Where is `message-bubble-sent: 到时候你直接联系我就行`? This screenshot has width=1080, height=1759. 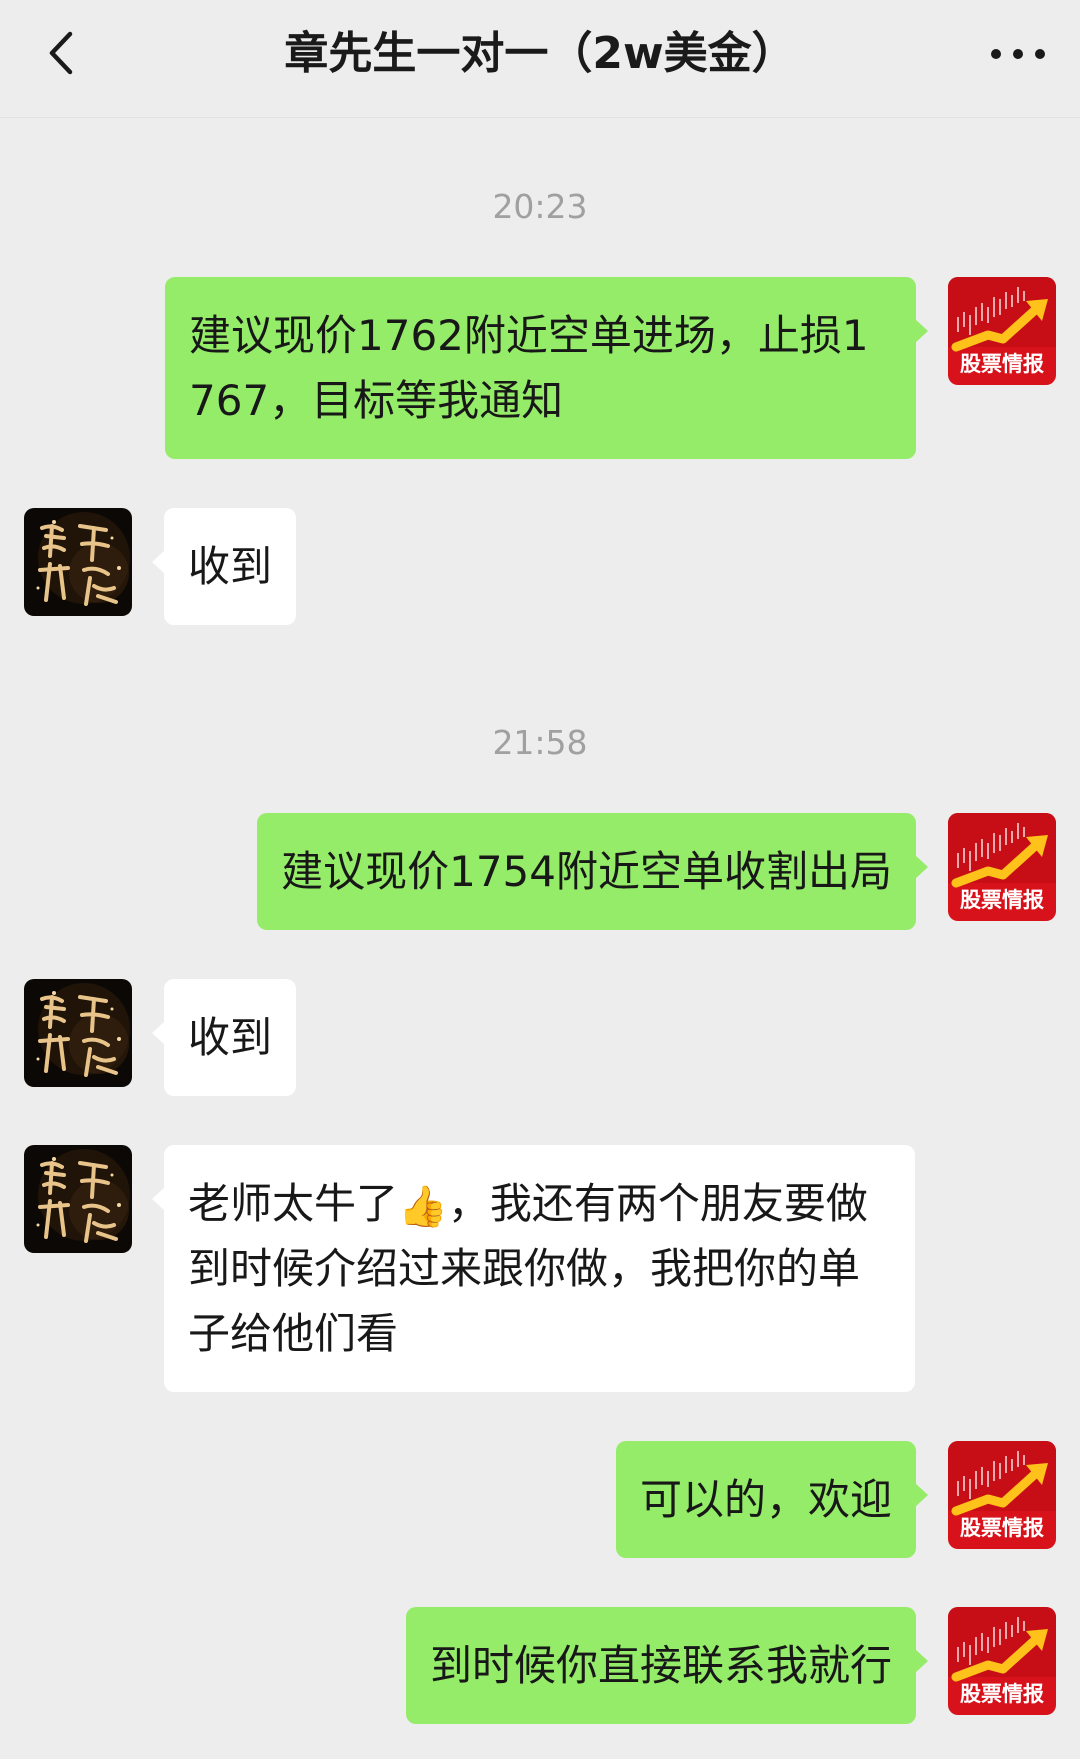
message-bubble-sent: 到时候你直接联系我就行 is located at coordinates (667, 1665).